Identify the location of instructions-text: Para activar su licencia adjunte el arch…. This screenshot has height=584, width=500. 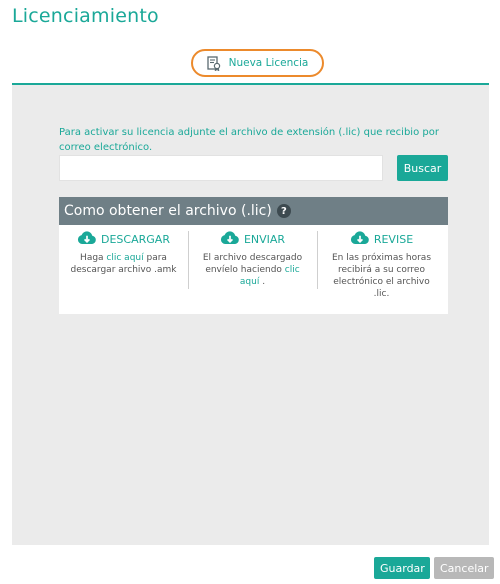
(249, 140).